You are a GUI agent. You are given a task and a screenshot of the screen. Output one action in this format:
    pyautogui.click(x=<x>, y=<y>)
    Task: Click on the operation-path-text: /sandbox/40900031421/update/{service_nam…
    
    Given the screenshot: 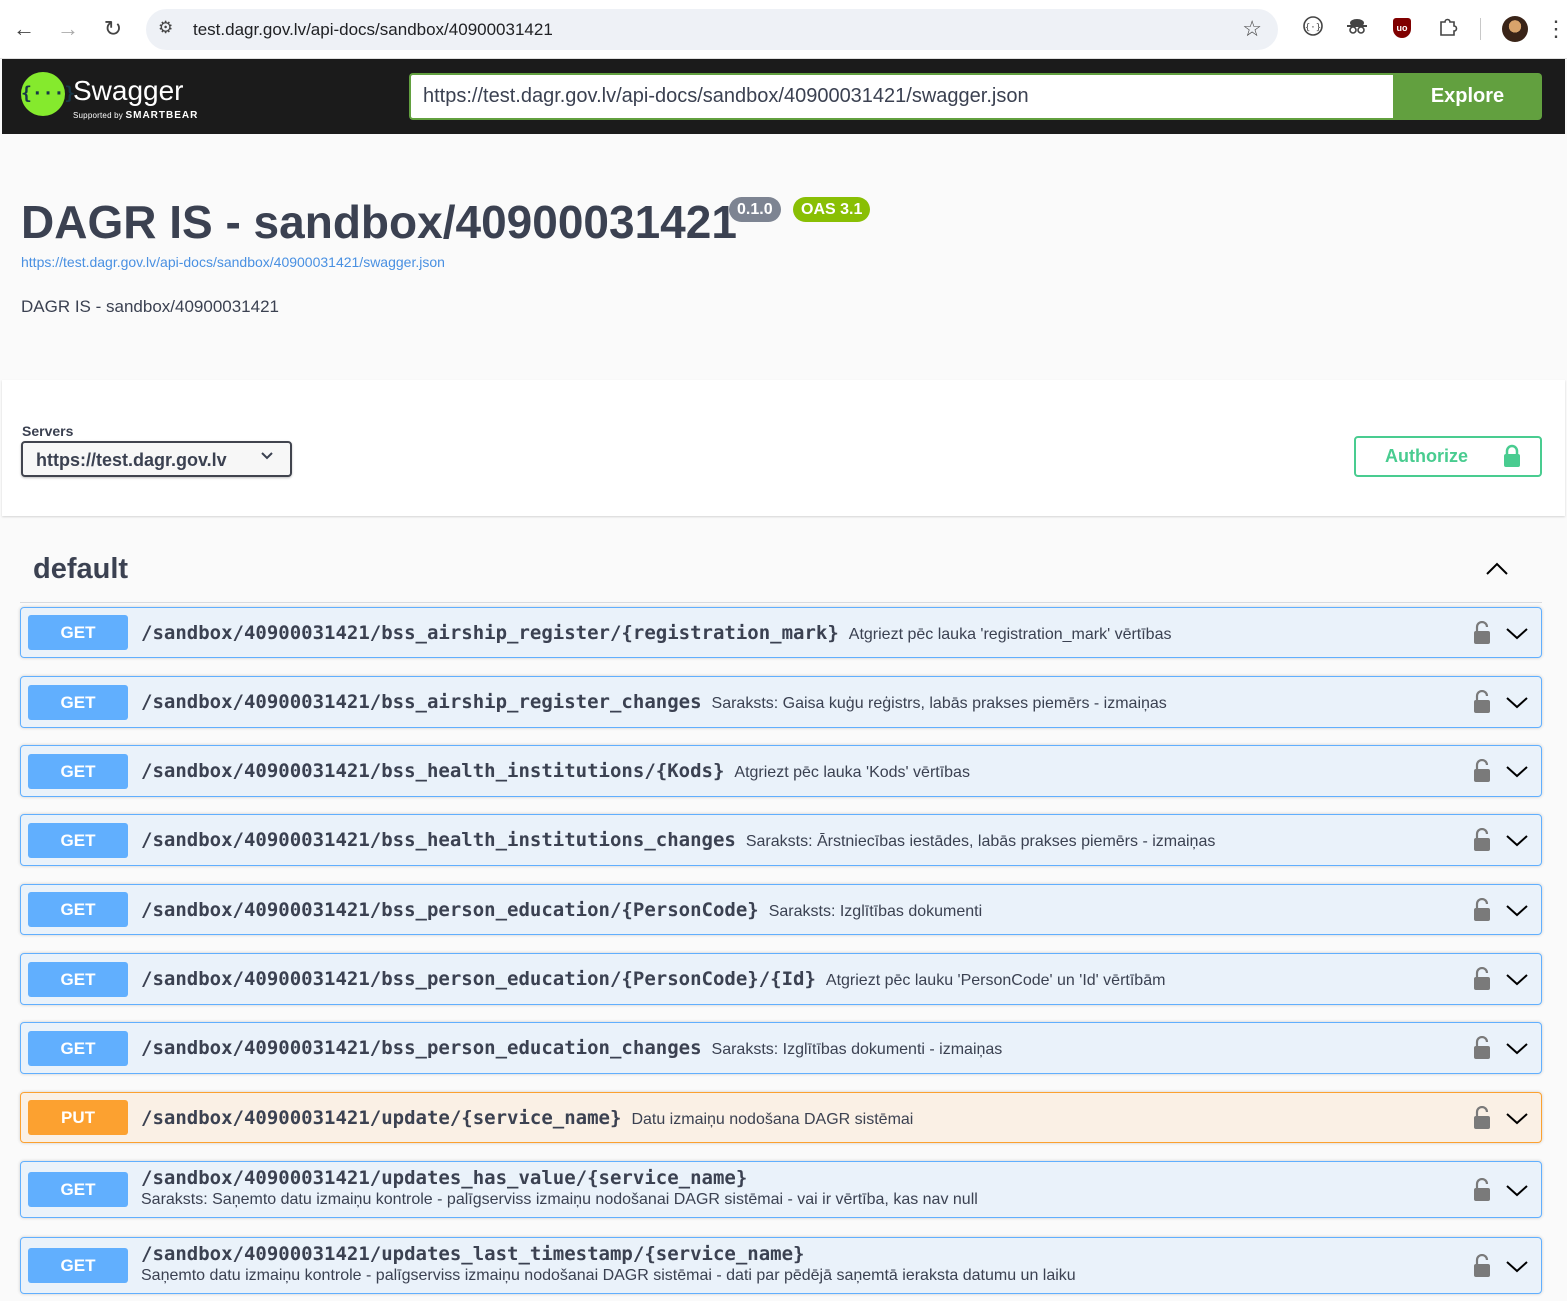 What is the action you would take?
    pyautogui.click(x=381, y=1118)
    